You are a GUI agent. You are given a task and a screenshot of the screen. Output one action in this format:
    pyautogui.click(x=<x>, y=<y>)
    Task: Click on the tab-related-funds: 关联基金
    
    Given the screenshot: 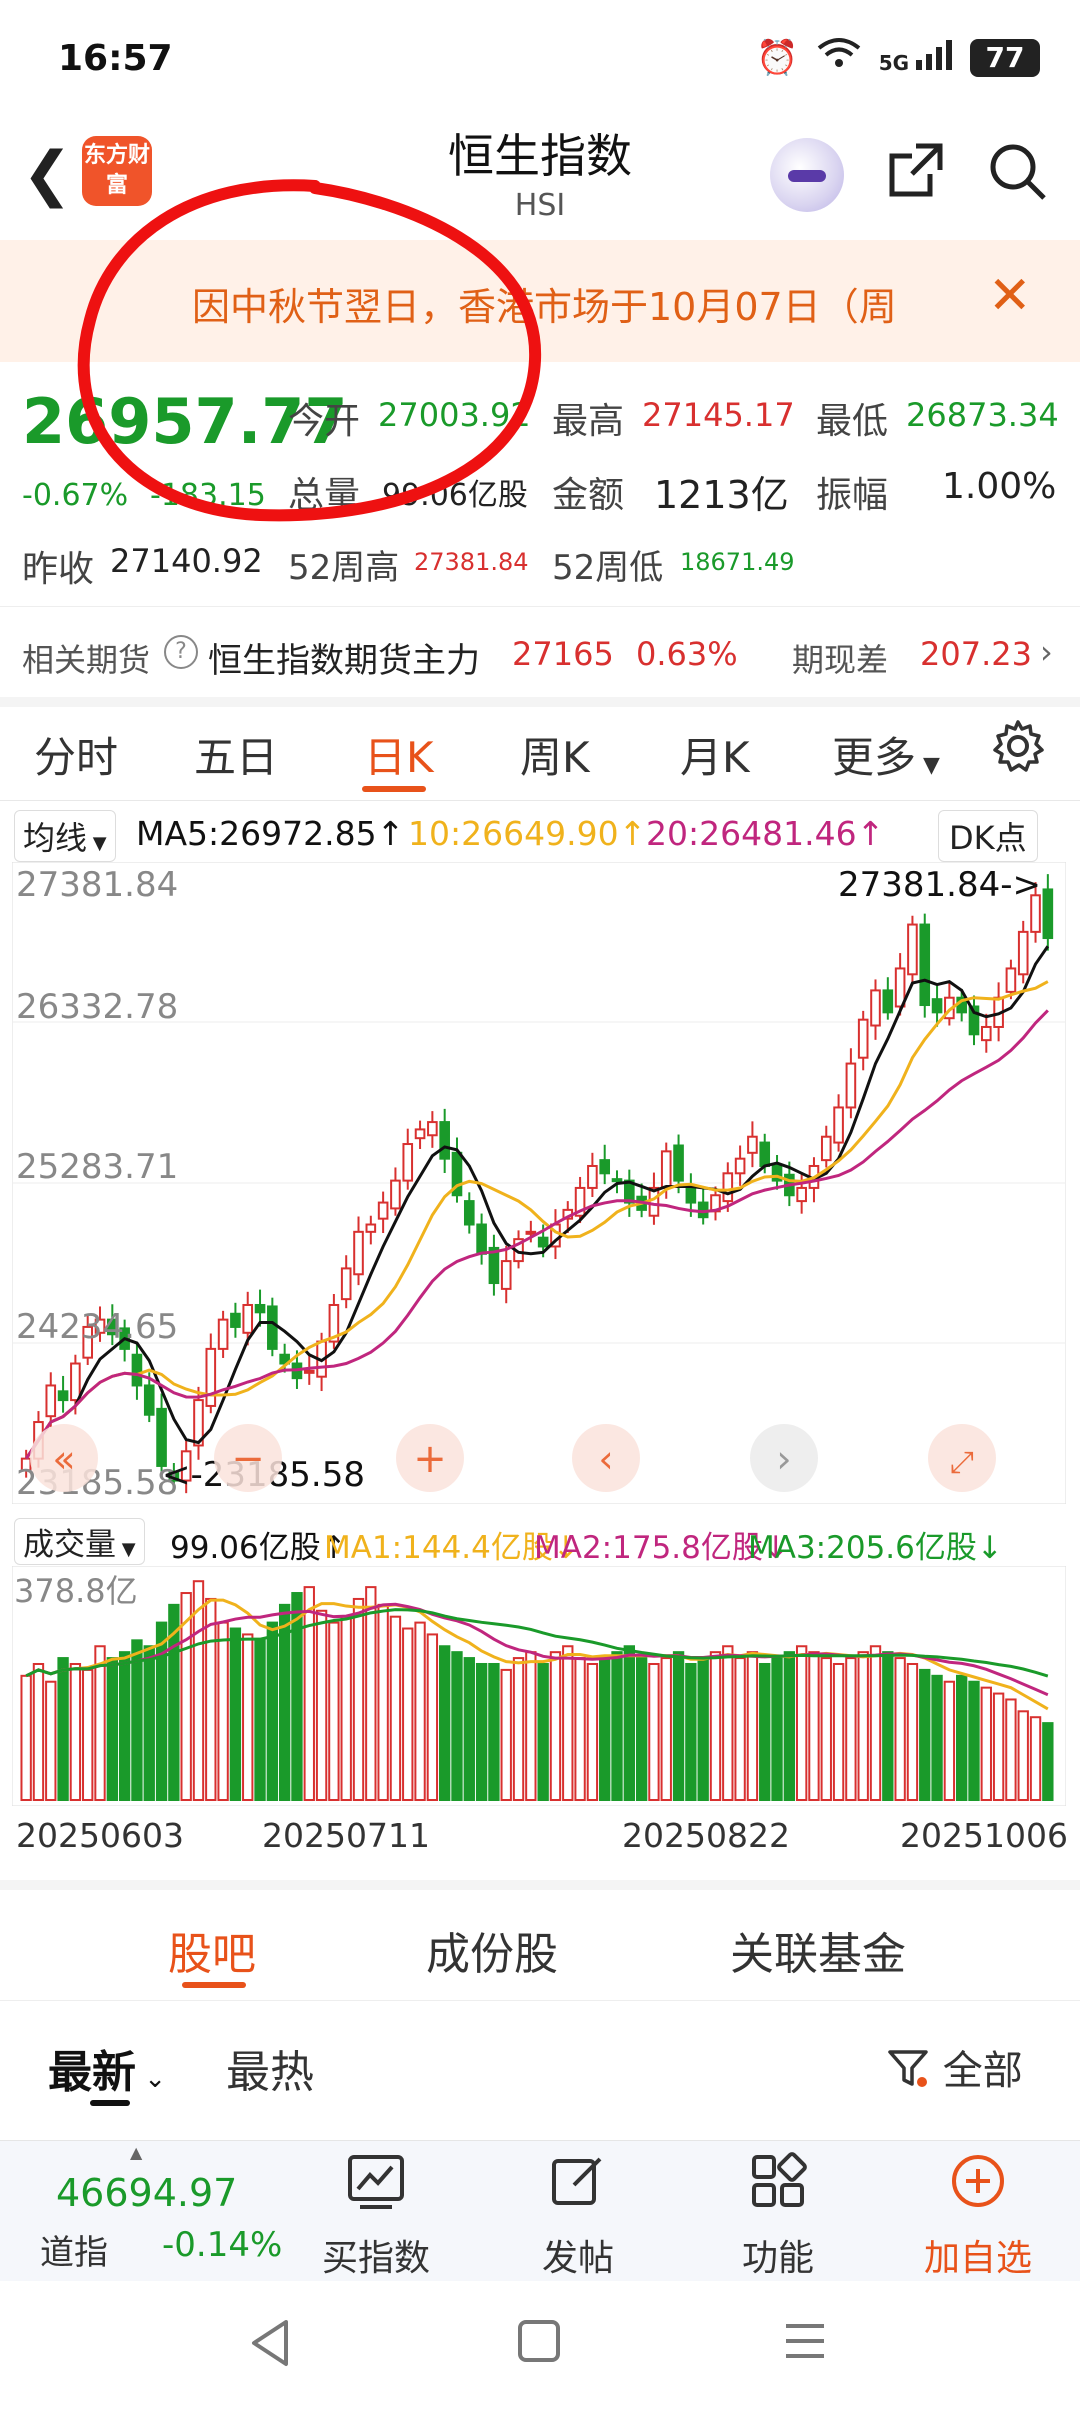 What is the action you would take?
    pyautogui.click(x=818, y=1950)
    